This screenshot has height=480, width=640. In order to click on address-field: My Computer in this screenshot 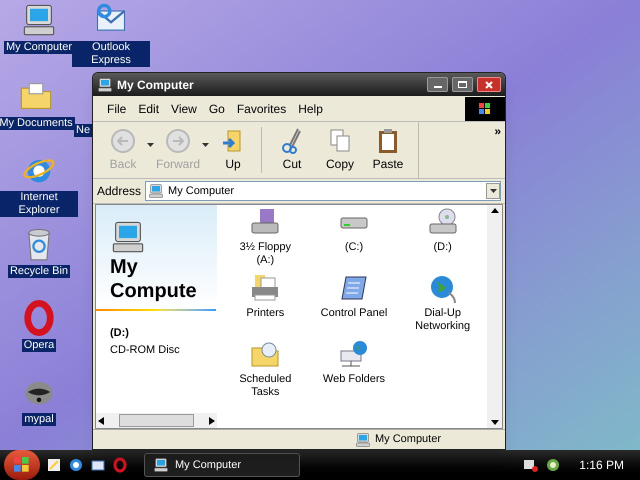, I will do `click(323, 191)`.